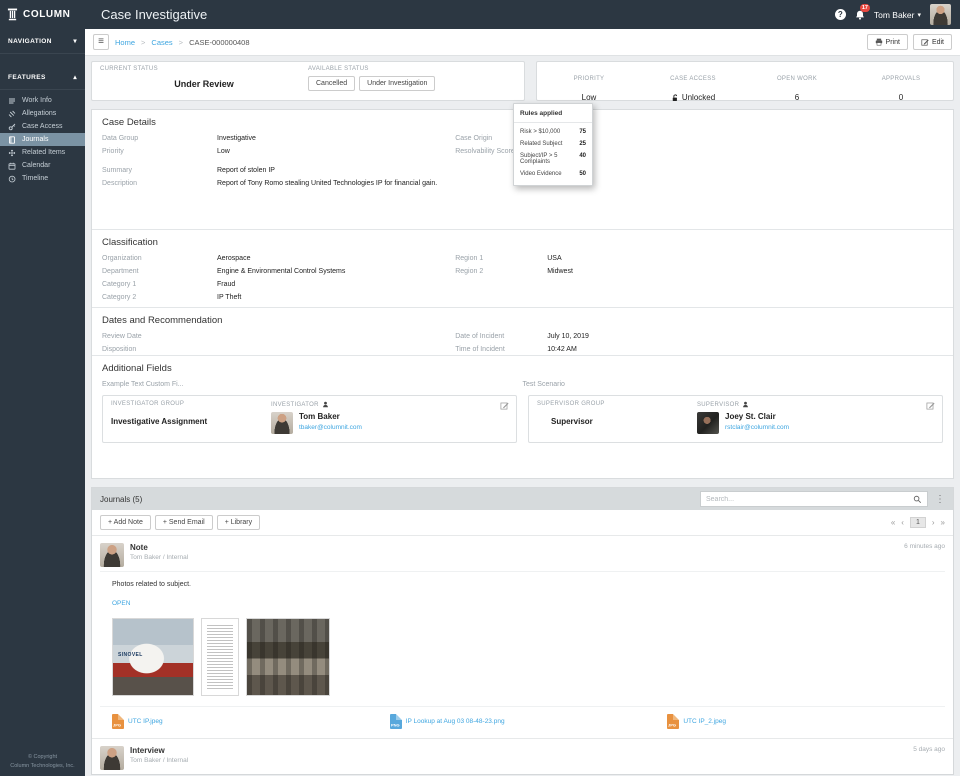 Image resolution: width=960 pixels, height=776 pixels. I want to click on photo-thumbnail-document, so click(220, 657).